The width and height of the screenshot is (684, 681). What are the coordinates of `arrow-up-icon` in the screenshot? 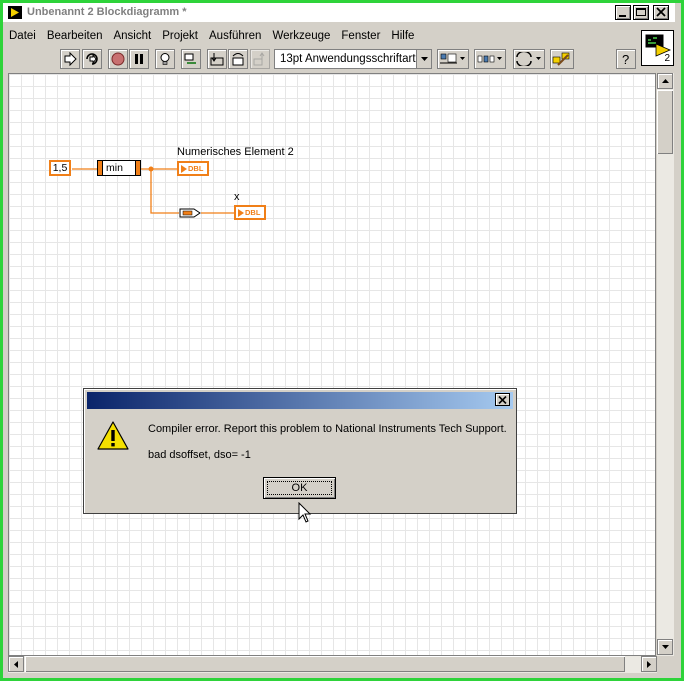 It's located at (665, 81).